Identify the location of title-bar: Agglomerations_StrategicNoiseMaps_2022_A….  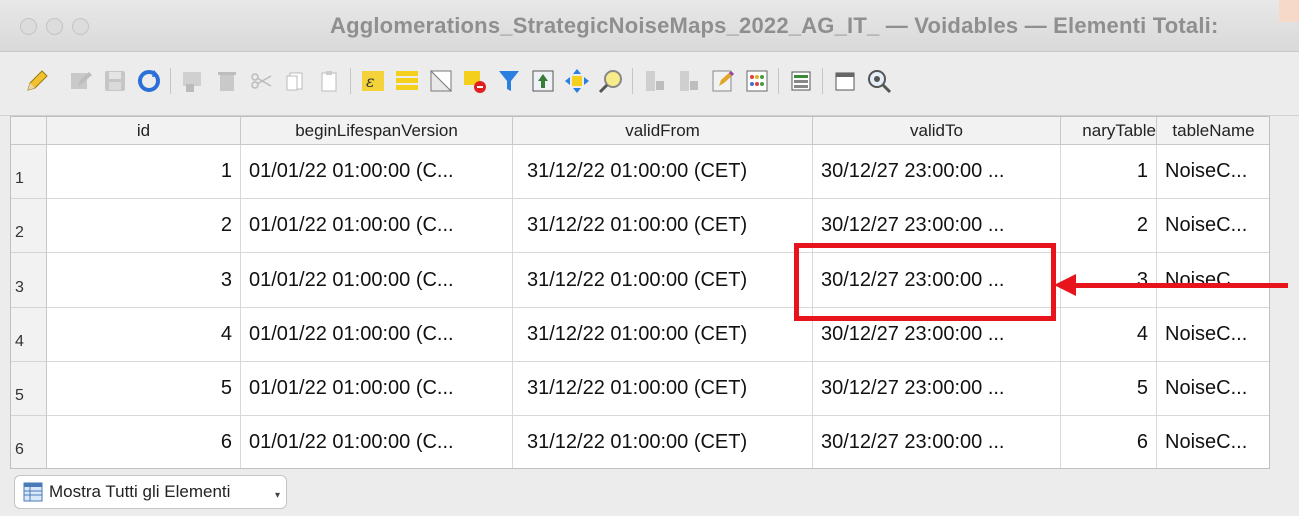
(649, 26).